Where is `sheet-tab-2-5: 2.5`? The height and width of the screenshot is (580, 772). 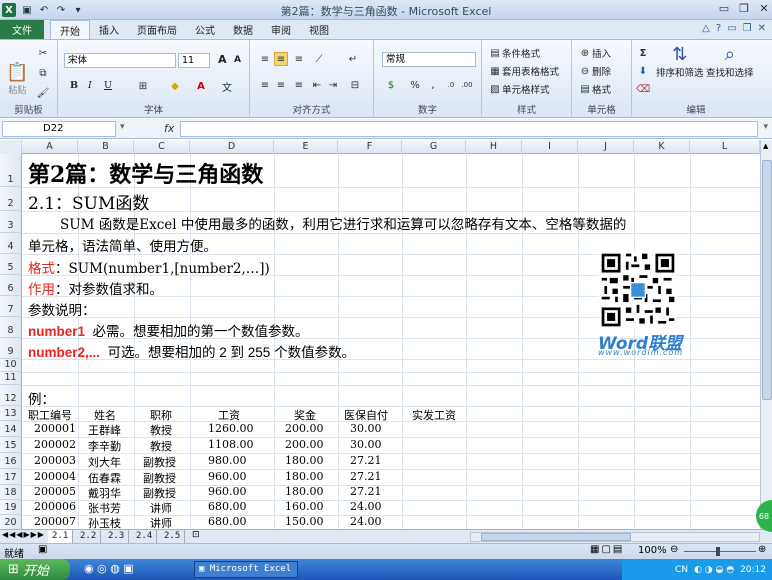
sheet-tab-2-5: 2.5 is located at coordinates (173, 536).